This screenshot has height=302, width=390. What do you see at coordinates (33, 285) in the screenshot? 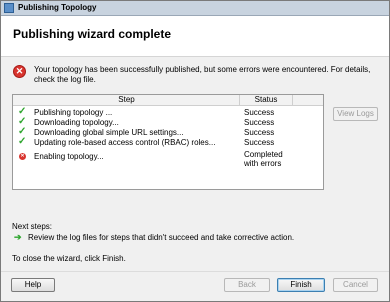
I see `help-button: Help` at bounding box center [33, 285].